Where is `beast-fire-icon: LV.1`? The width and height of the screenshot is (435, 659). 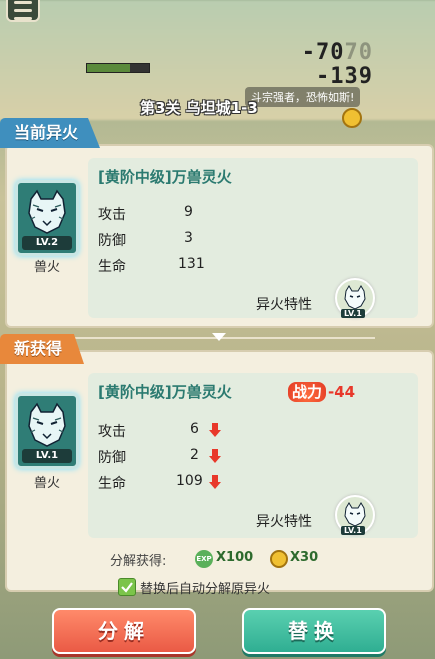 beast-fire-icon: LV.1 is located at coordinates (47, 431).